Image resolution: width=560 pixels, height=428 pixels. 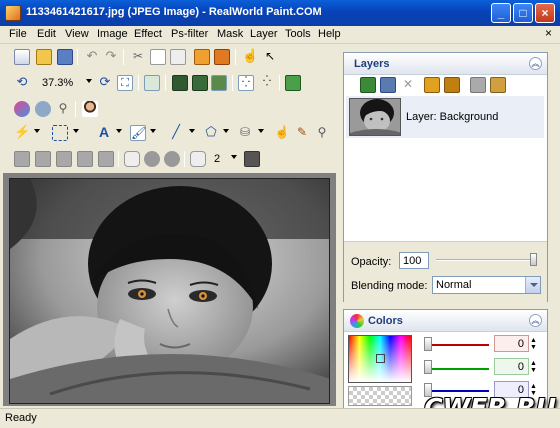 What do you see at coordinates (178, 57) in the screenshot?
I see `paste-icon` at bounding box center [178, 57].